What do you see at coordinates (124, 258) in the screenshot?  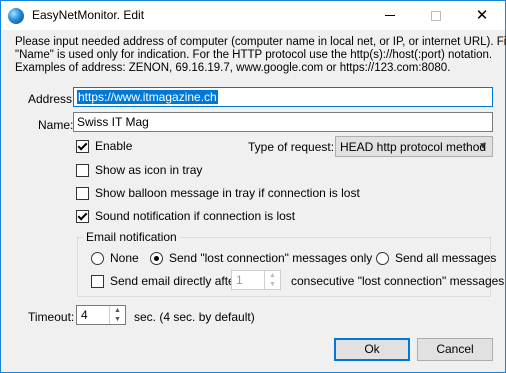 I see `email-none-label: None` at bounding box center [124, 258].